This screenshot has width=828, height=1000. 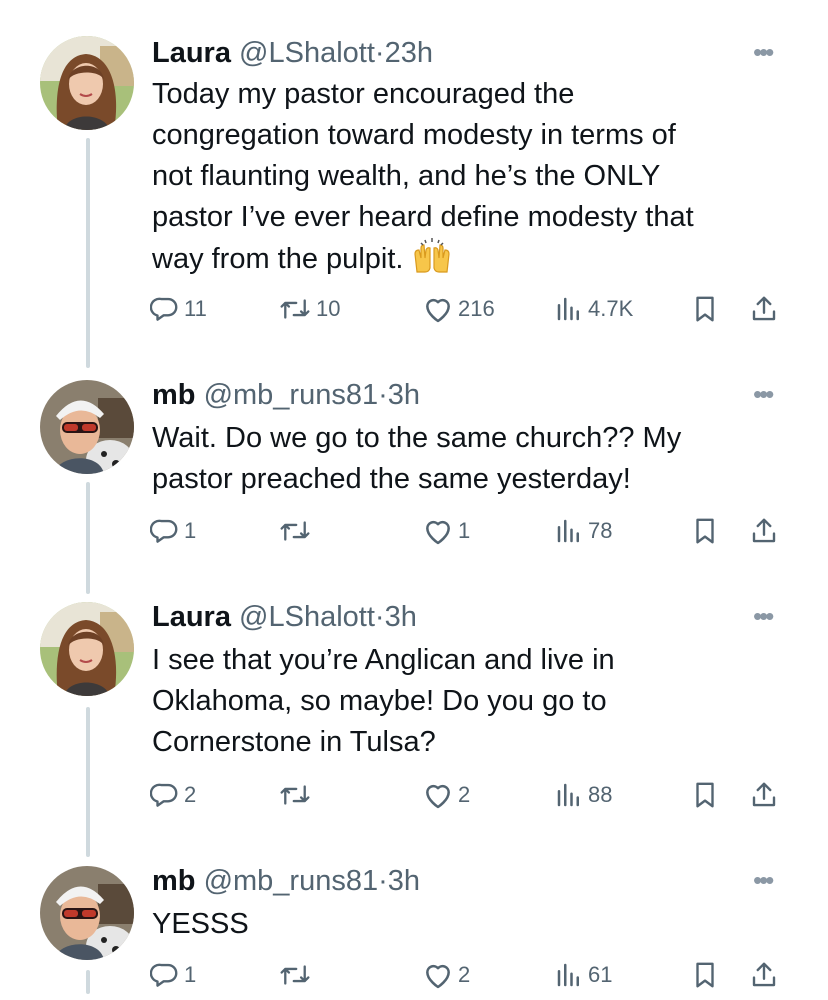 What do you see at coordinates (414, 135) in the screenshot?
I see `tweet-text-line: congregation toward modesty in terms of` at bounding box center [414, 135].